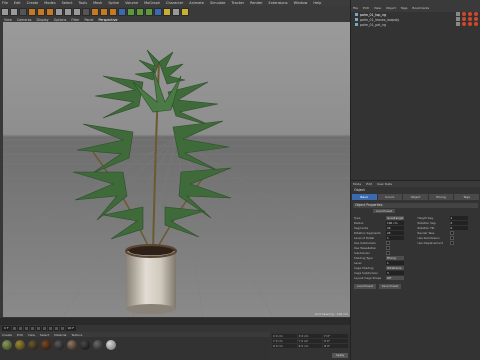  I want to click on coordinate-system-icon, so click(86, 11).